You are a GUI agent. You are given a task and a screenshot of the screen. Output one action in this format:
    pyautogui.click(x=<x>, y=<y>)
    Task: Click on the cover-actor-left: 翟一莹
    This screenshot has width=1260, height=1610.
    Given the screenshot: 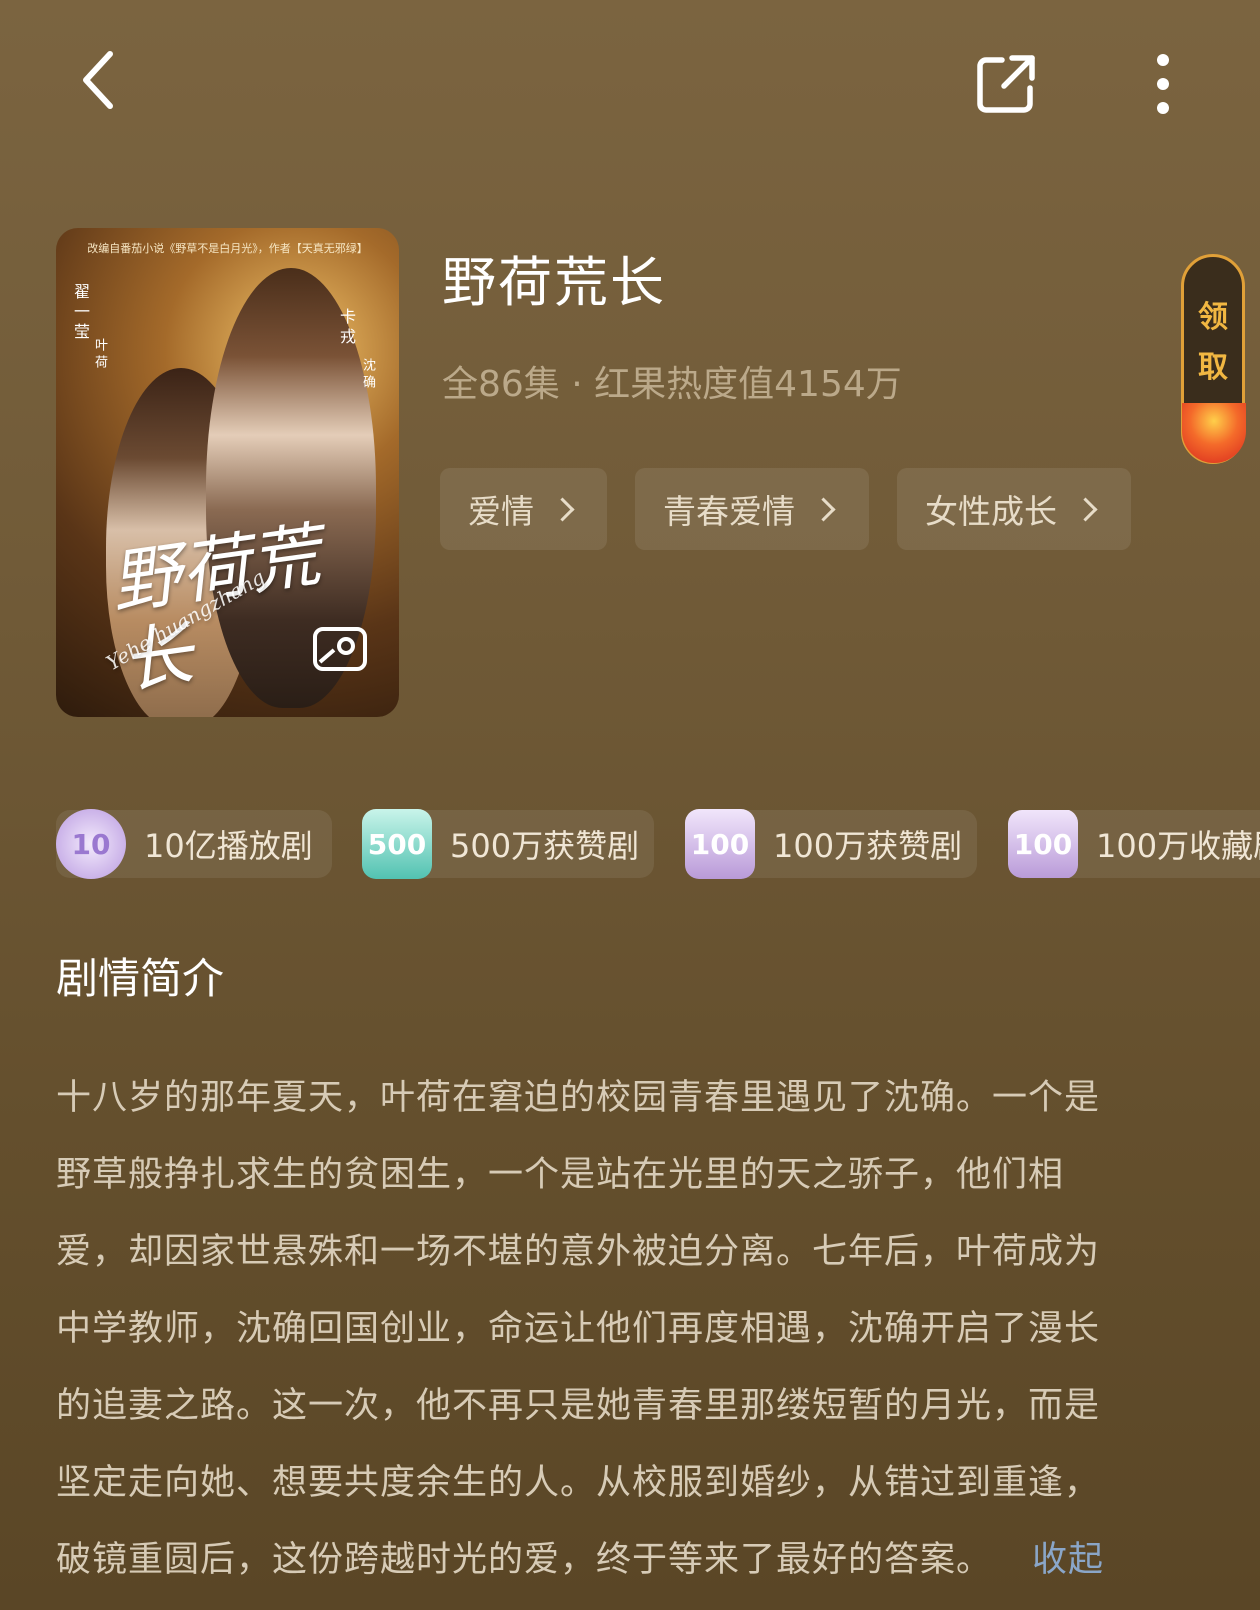 What is the action you would take?
    pyautogui.click(x=80, y=313)
    